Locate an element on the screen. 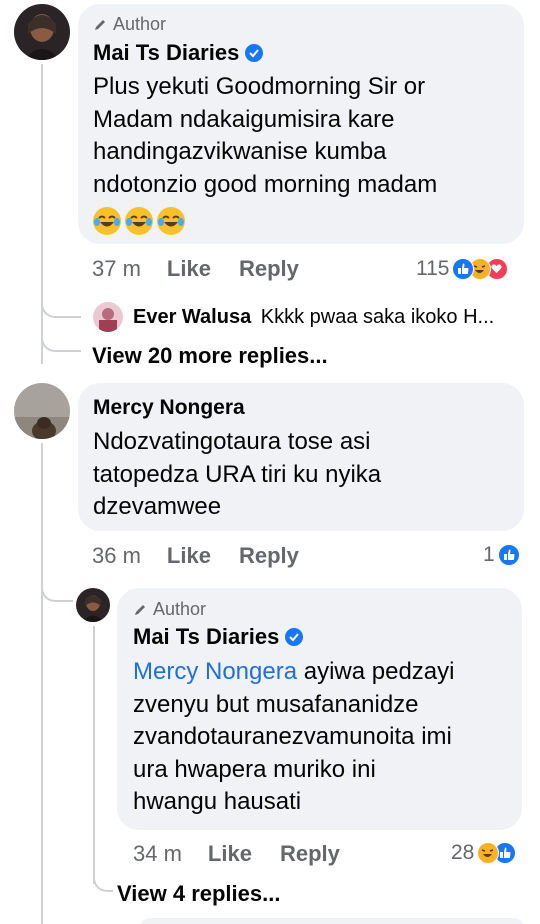 The width and height of the screenshot is (540, 924). reaction-summary: 1 is located at coordinates (501, 555).